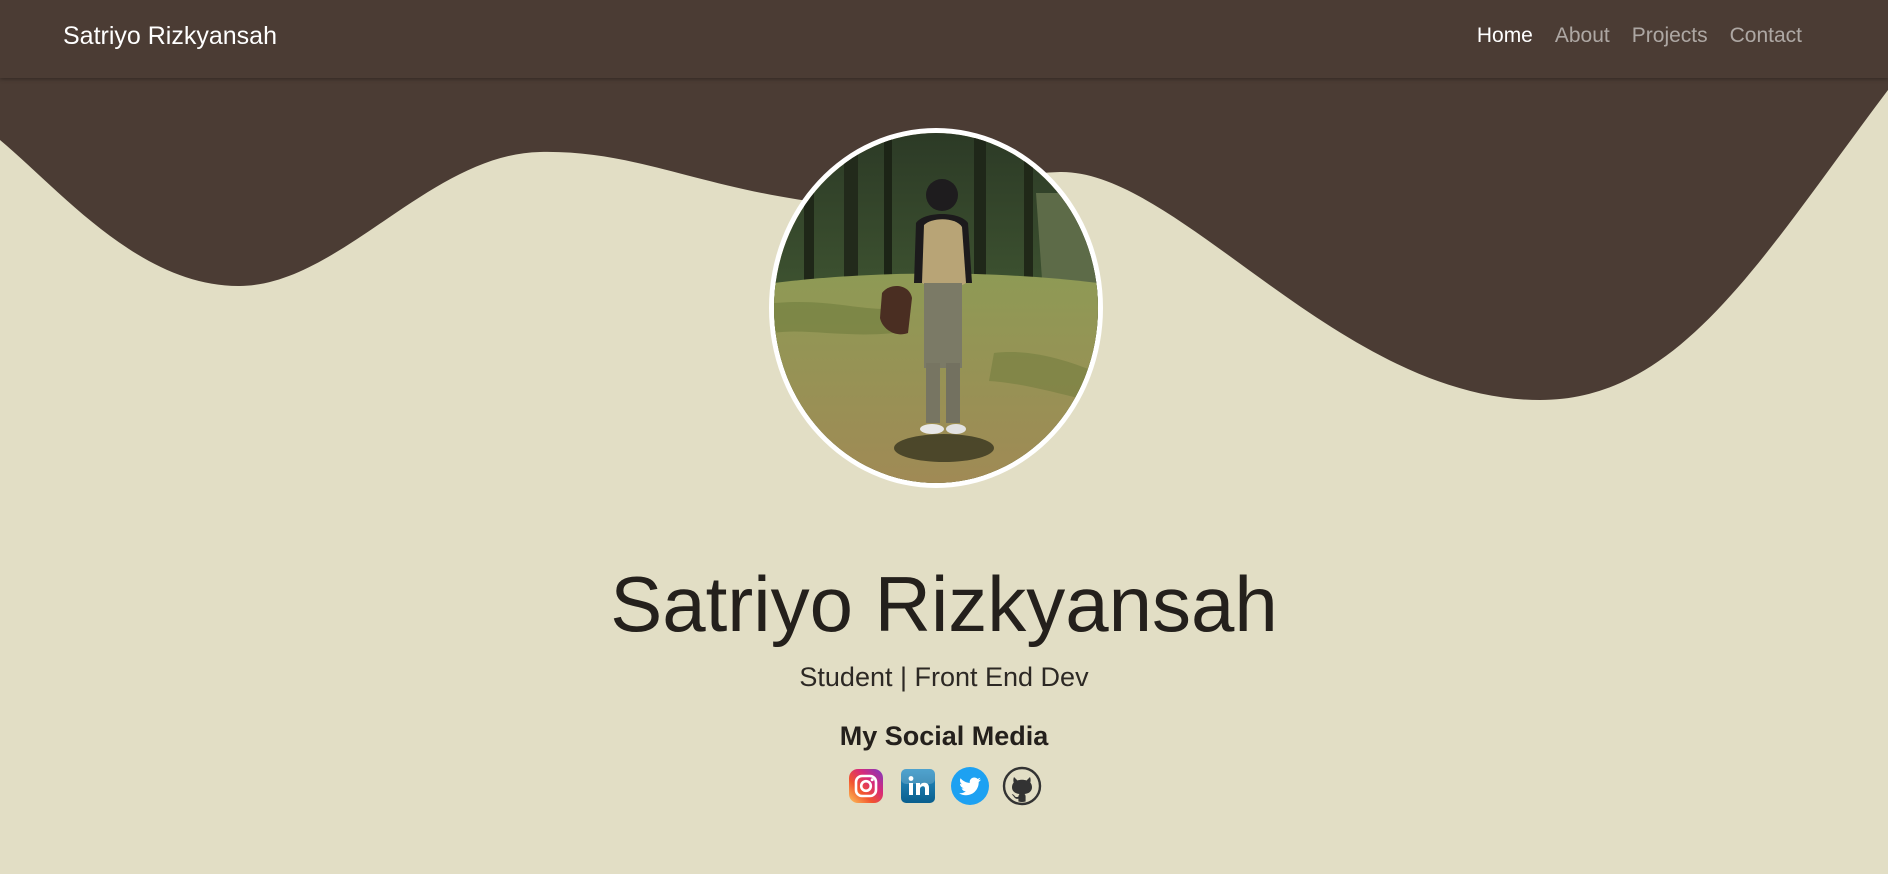  Describe the element at coordinates (1670, 36) in the screenshot. I see `nav-link-projects: Projects` at that location.